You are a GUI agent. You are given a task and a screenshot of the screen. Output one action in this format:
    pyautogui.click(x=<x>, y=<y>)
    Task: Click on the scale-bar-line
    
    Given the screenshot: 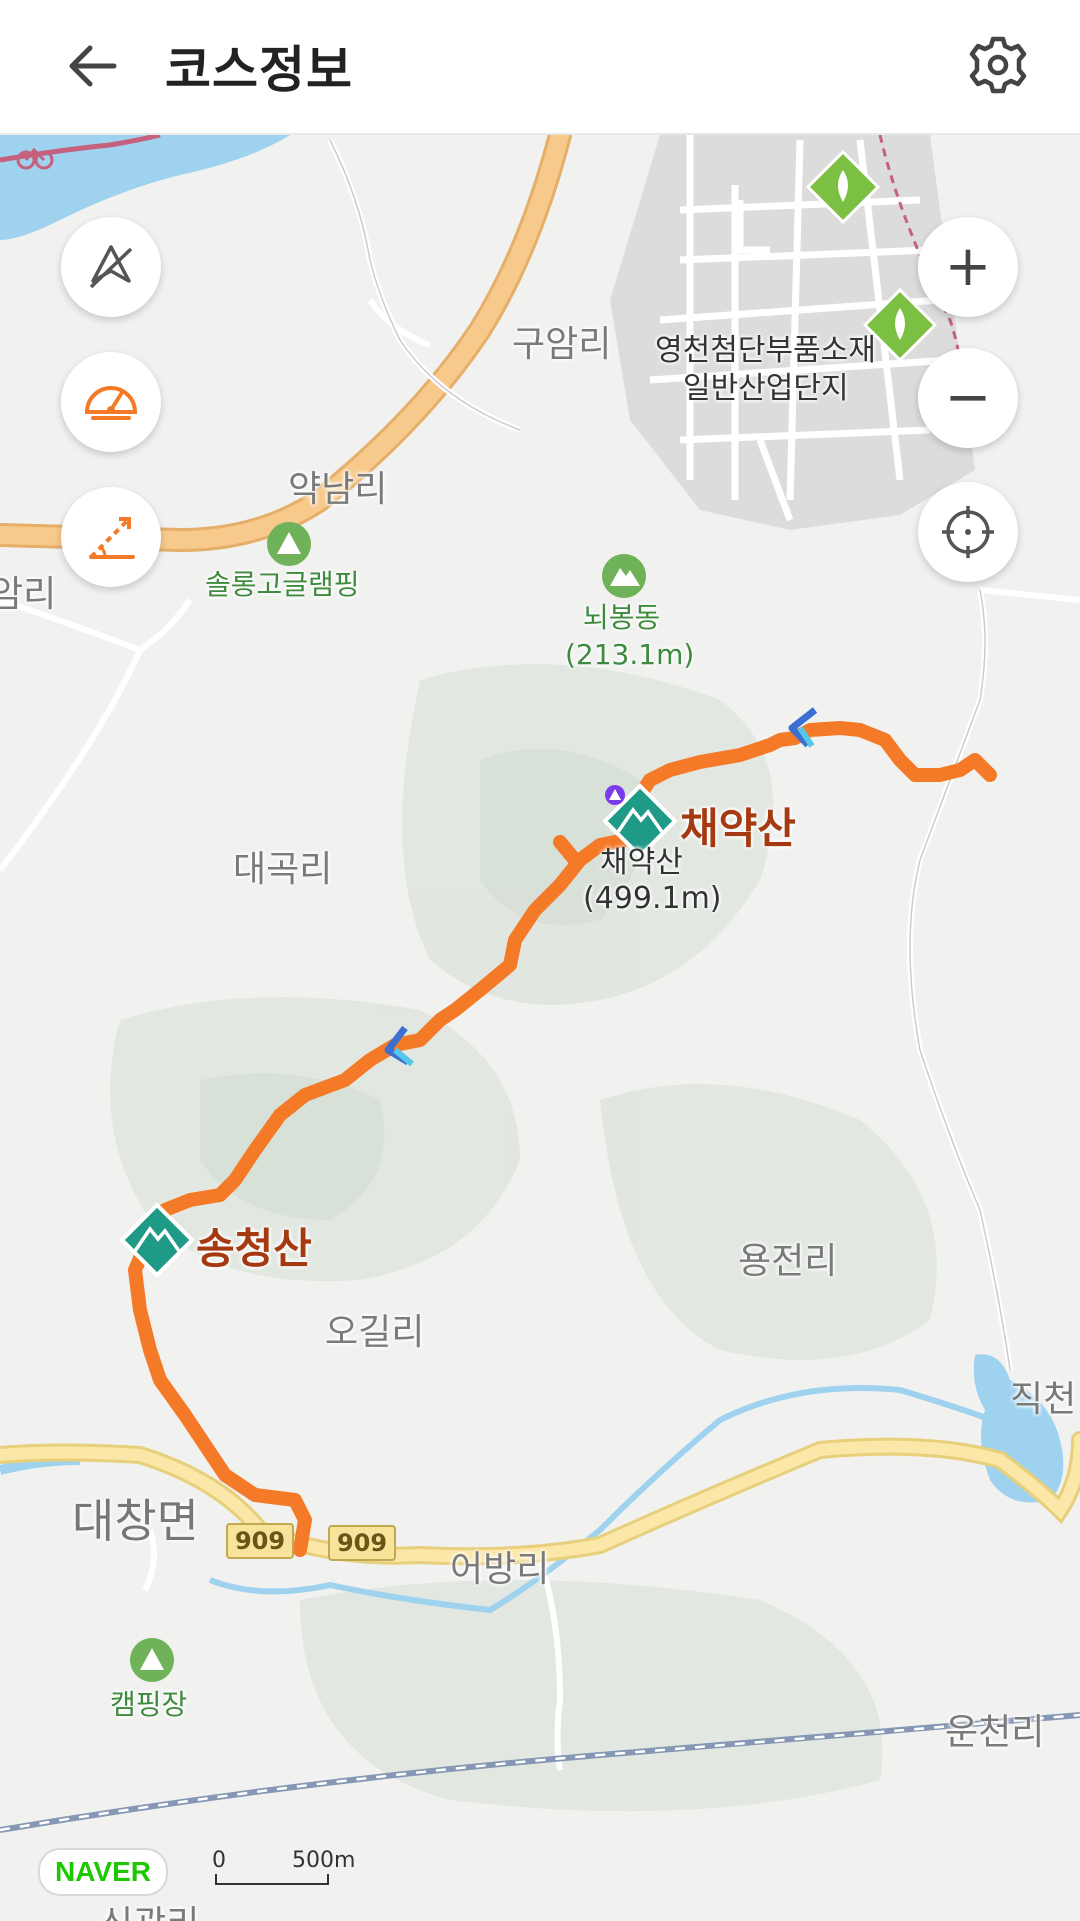 What is the action you would take?
    pyautogui.click(x=272, y=1879)
    